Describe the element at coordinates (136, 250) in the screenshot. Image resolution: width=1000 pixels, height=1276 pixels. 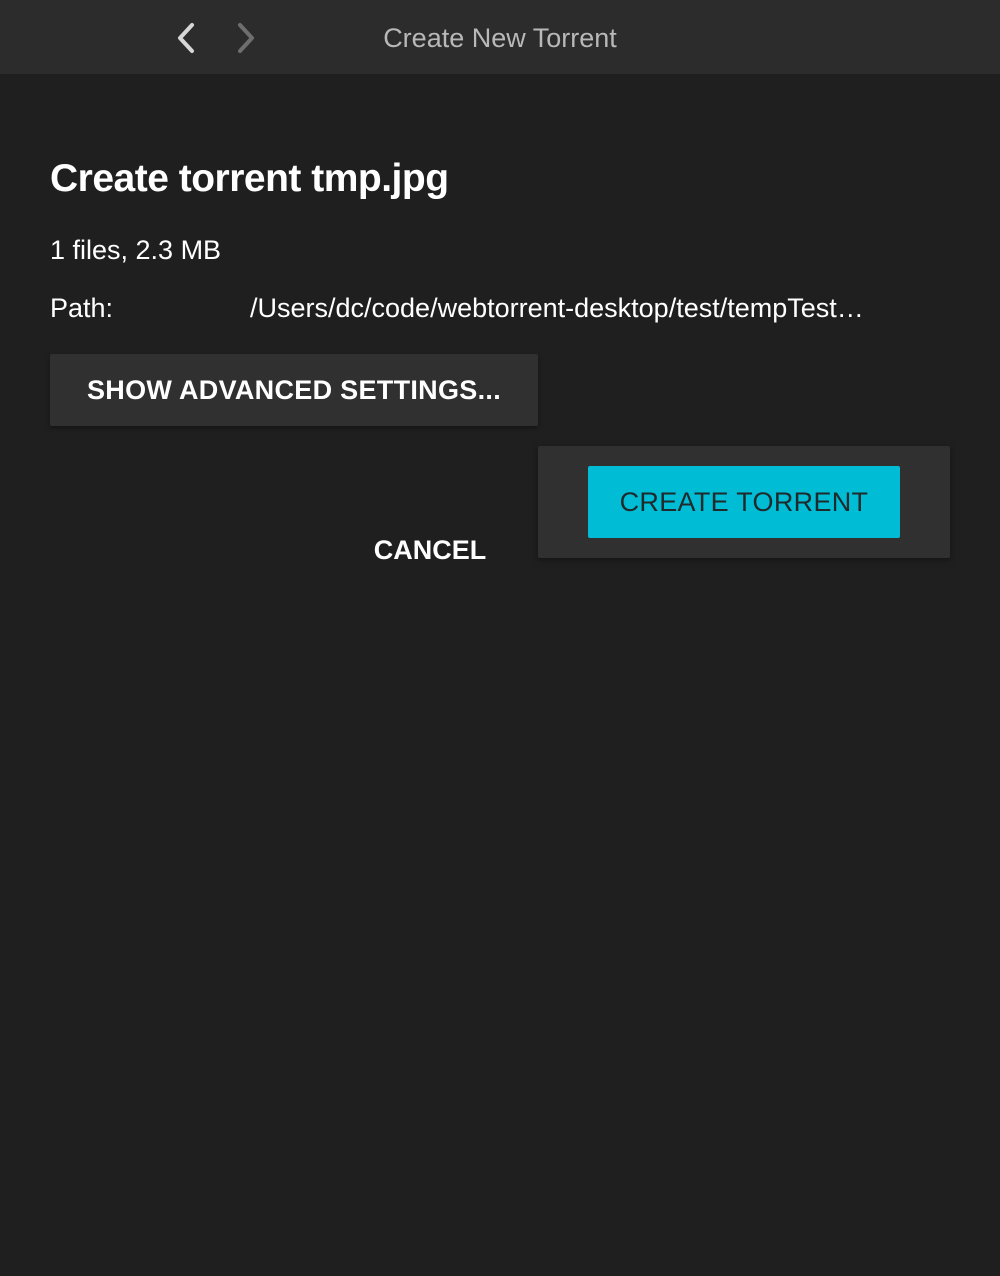
I see `file-summary: 1 files, 2.3 MB` at that location.